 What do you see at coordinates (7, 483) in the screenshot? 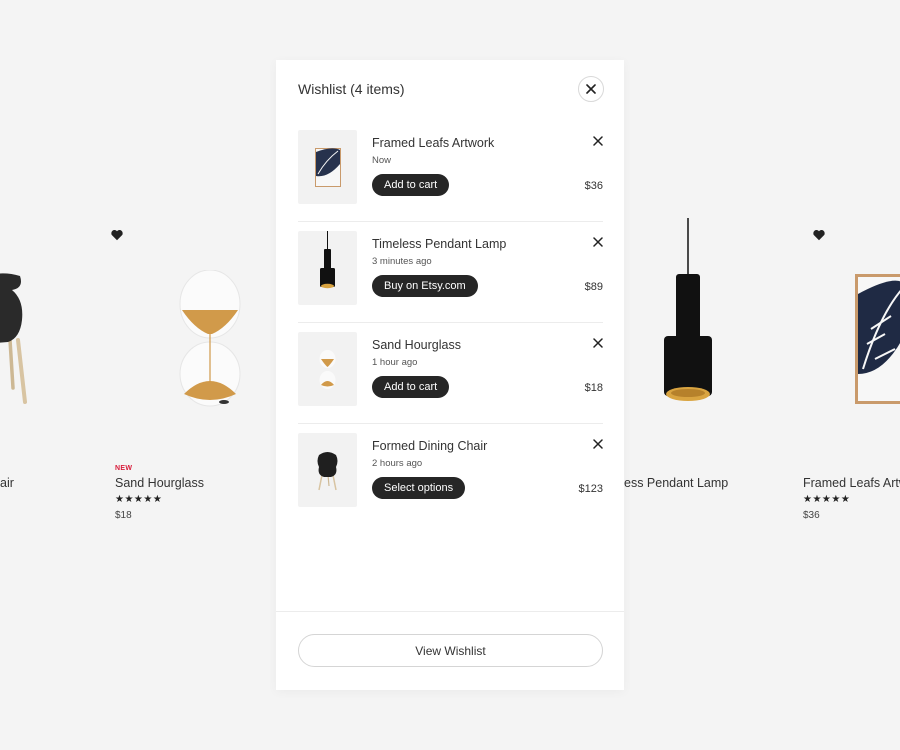
I see `product-name: air` at bounding box center [7, 483].